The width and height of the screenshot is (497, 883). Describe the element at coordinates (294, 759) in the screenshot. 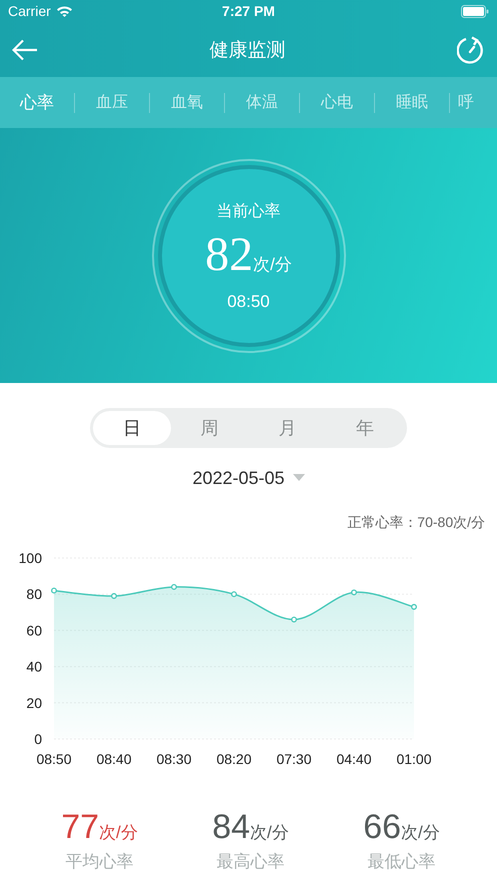

I see `x-axis-label: 07:30` at that location.